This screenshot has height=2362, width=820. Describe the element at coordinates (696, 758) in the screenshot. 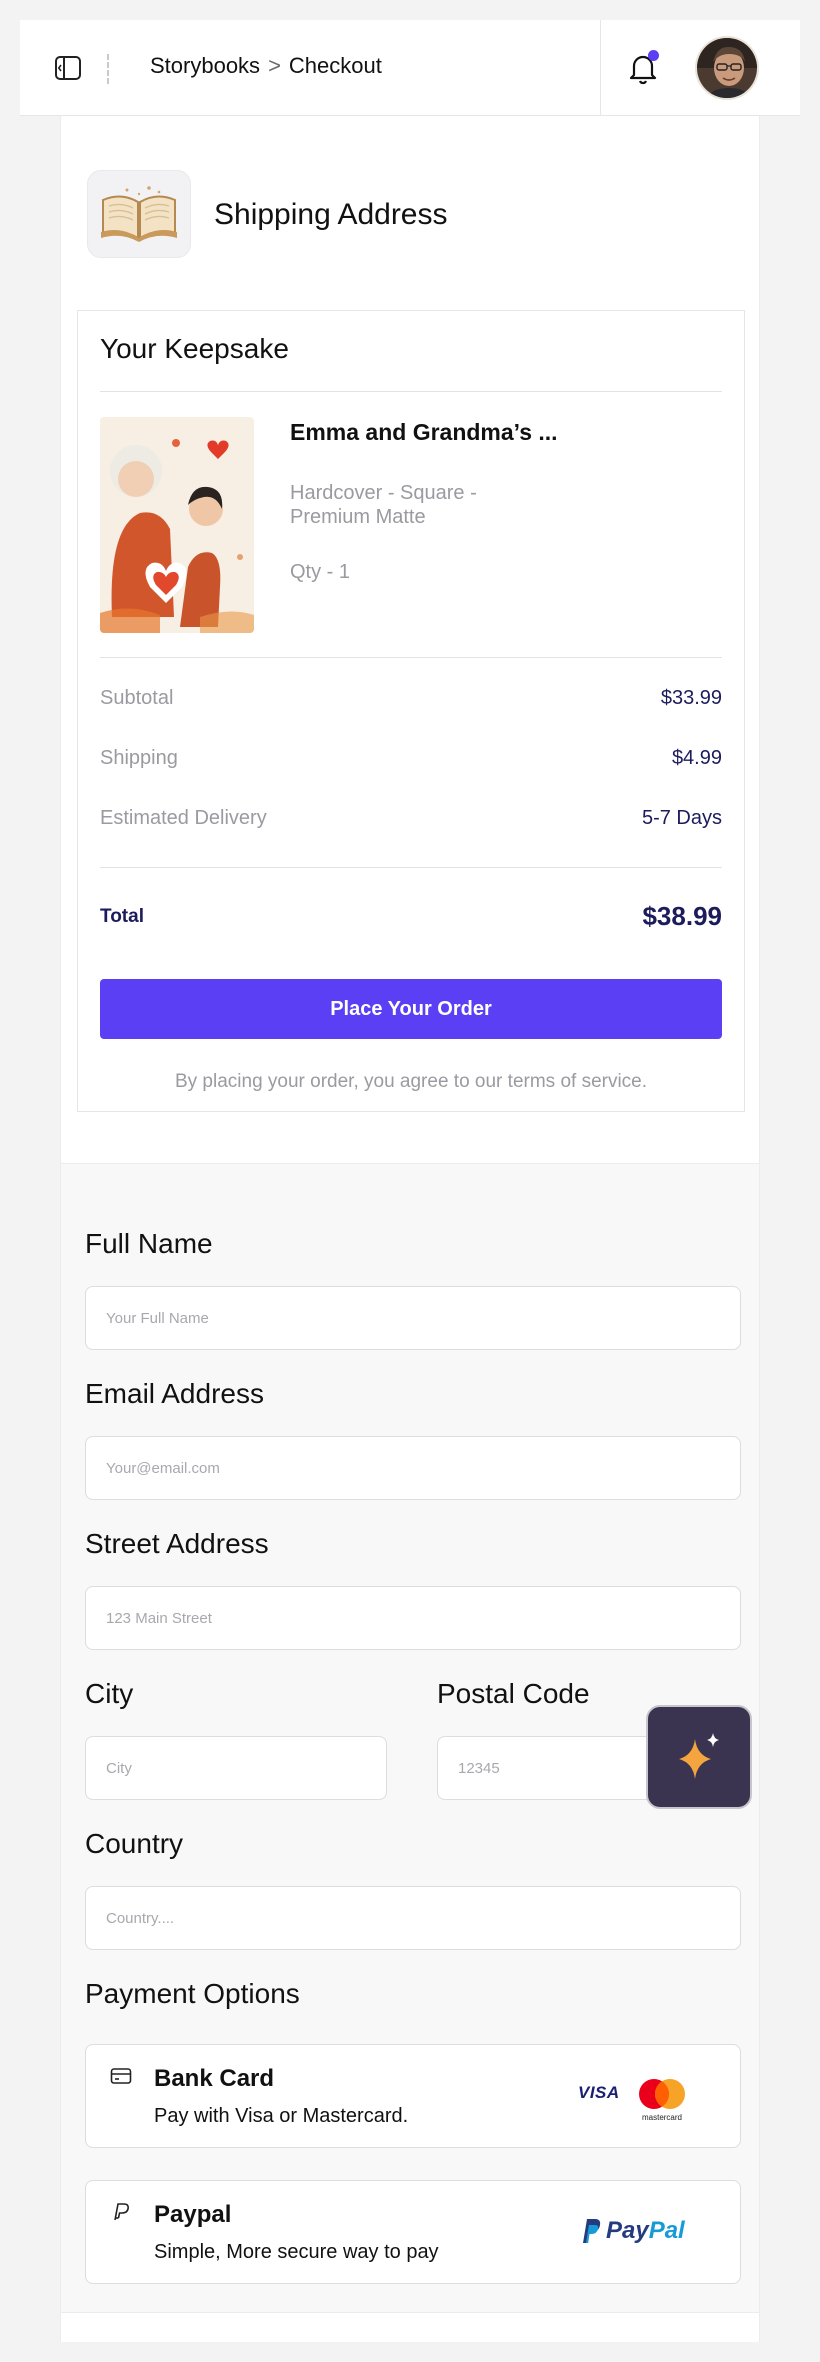

I see `summary-value: $4.99` at that location.